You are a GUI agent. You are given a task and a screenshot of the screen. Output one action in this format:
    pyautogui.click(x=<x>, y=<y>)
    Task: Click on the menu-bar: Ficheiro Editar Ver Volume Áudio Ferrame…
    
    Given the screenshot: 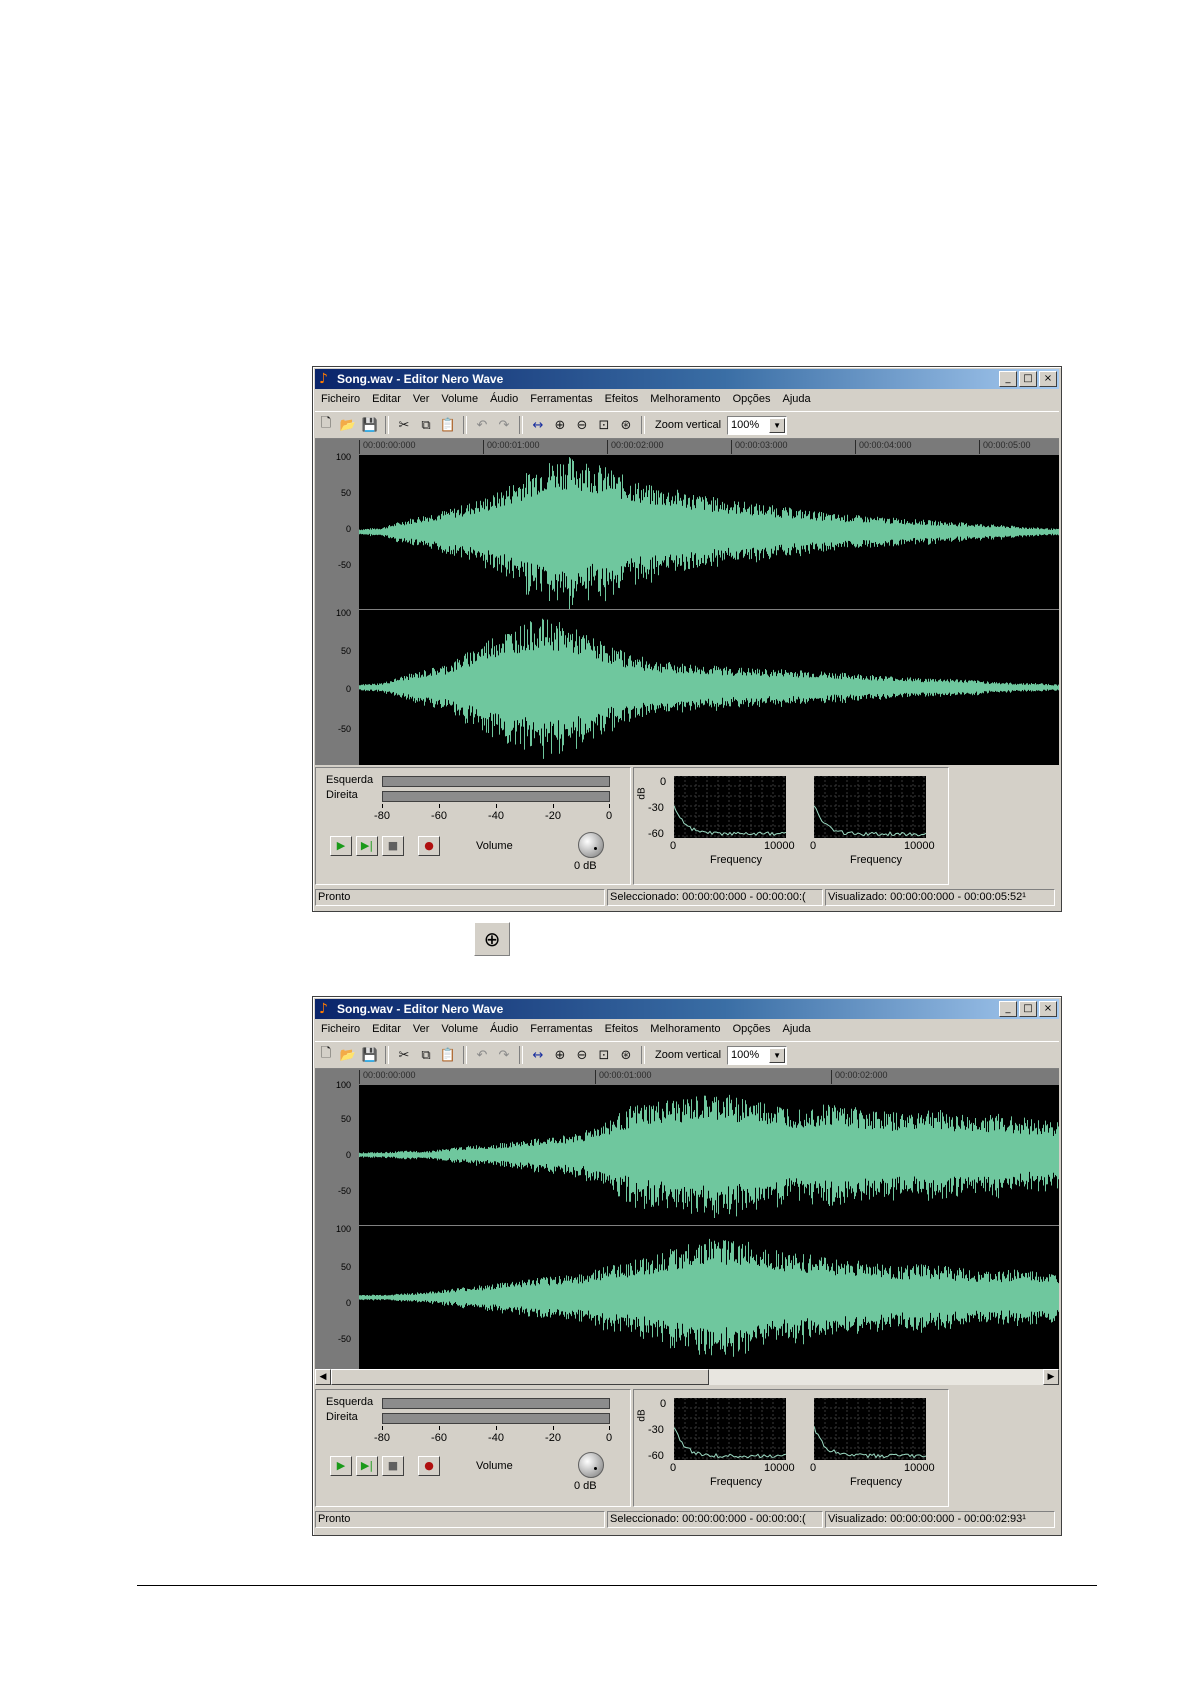 What is the action you would take?
    pyautogui.click(x=687, y=400)
    